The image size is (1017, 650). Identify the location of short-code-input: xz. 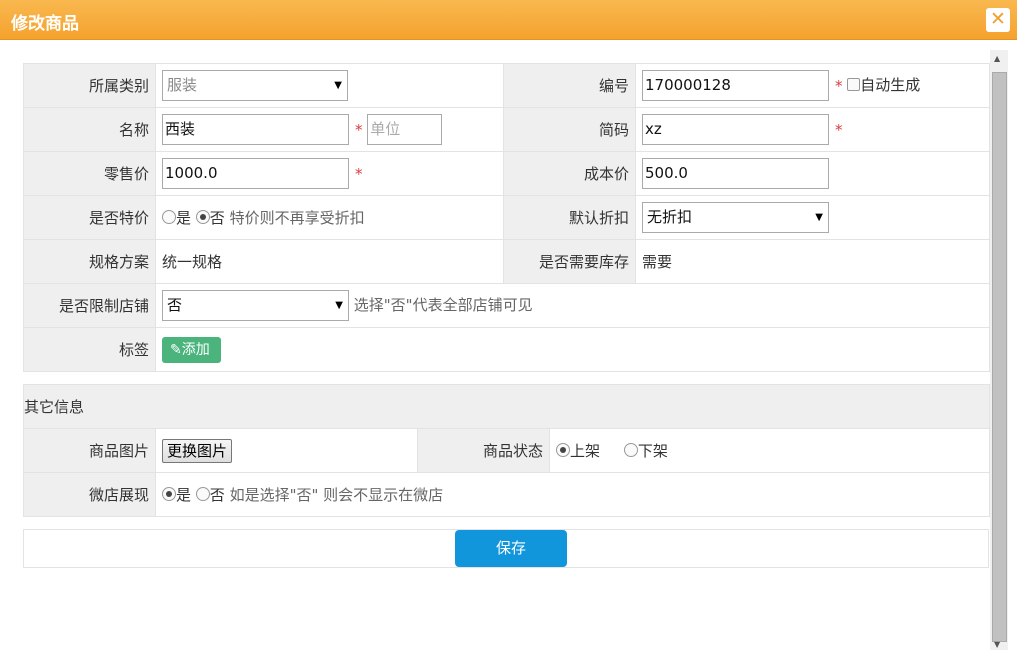
(735, 129).